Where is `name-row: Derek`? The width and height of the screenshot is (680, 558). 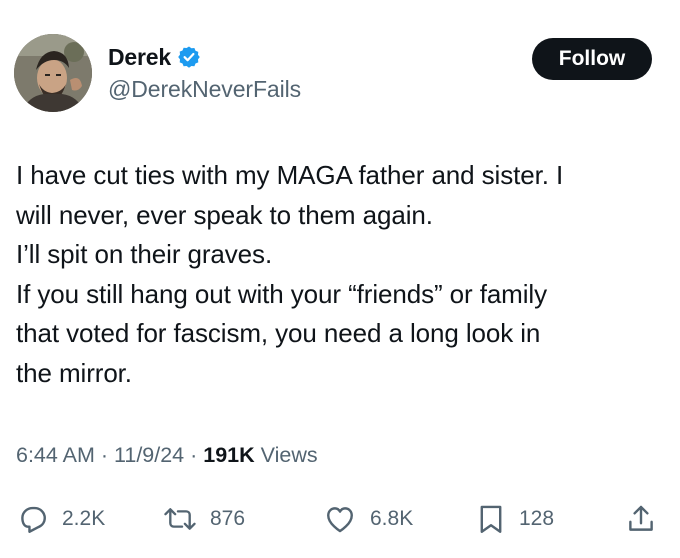 name-row: Derek is located at coordinates (204, 57).